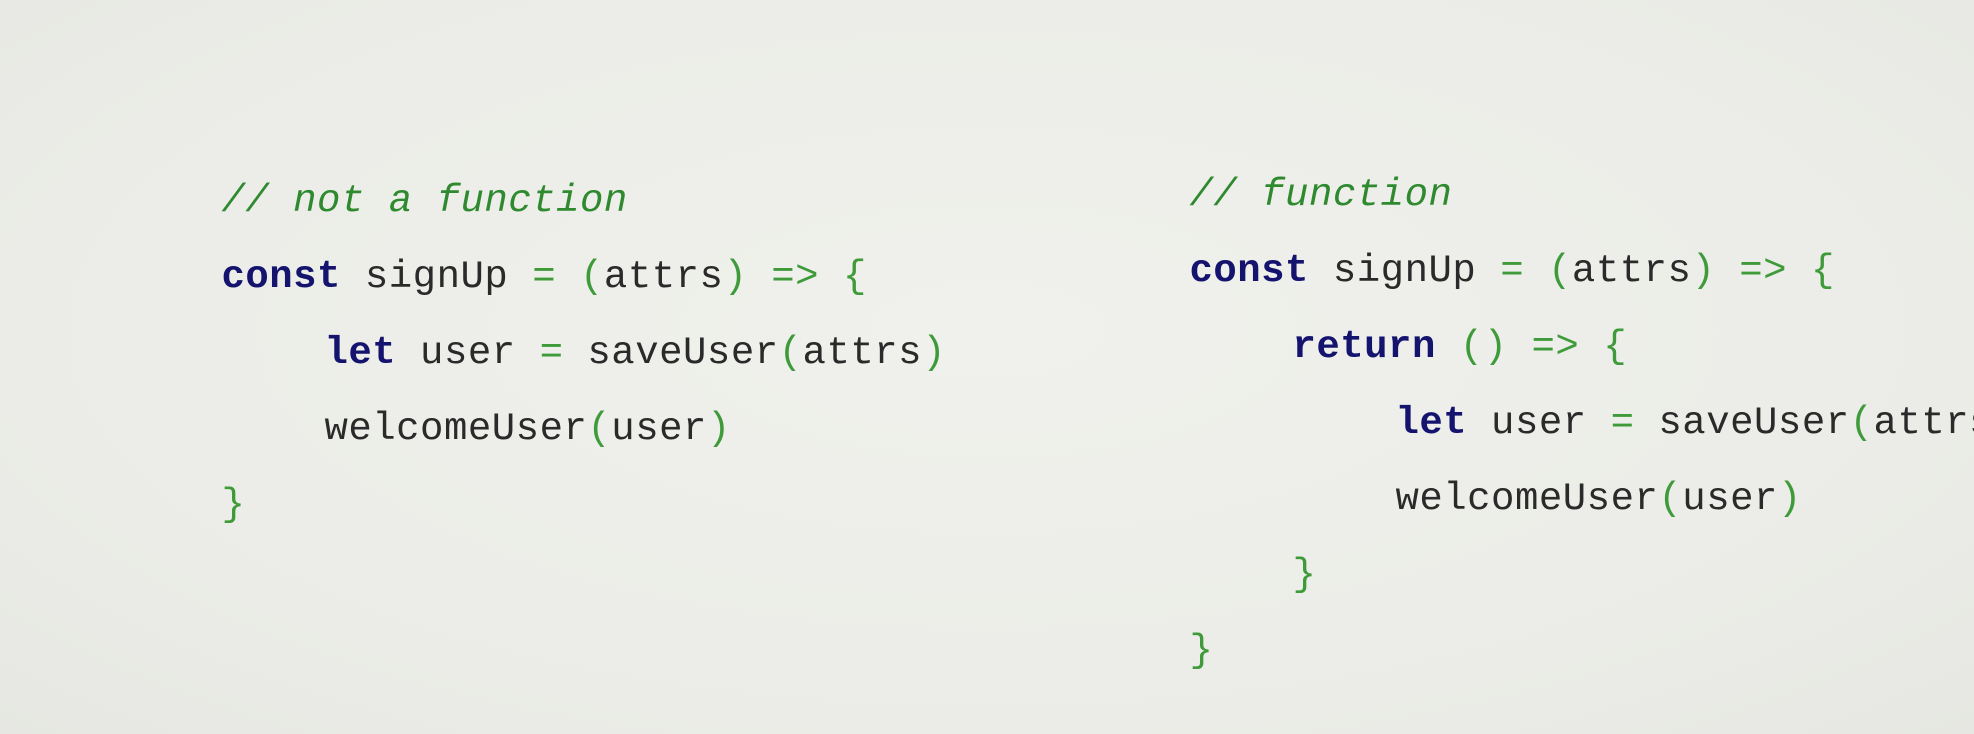 This screenshot has width=1974, height=734. I want to click on open-brace: {, so click(1811, 271).